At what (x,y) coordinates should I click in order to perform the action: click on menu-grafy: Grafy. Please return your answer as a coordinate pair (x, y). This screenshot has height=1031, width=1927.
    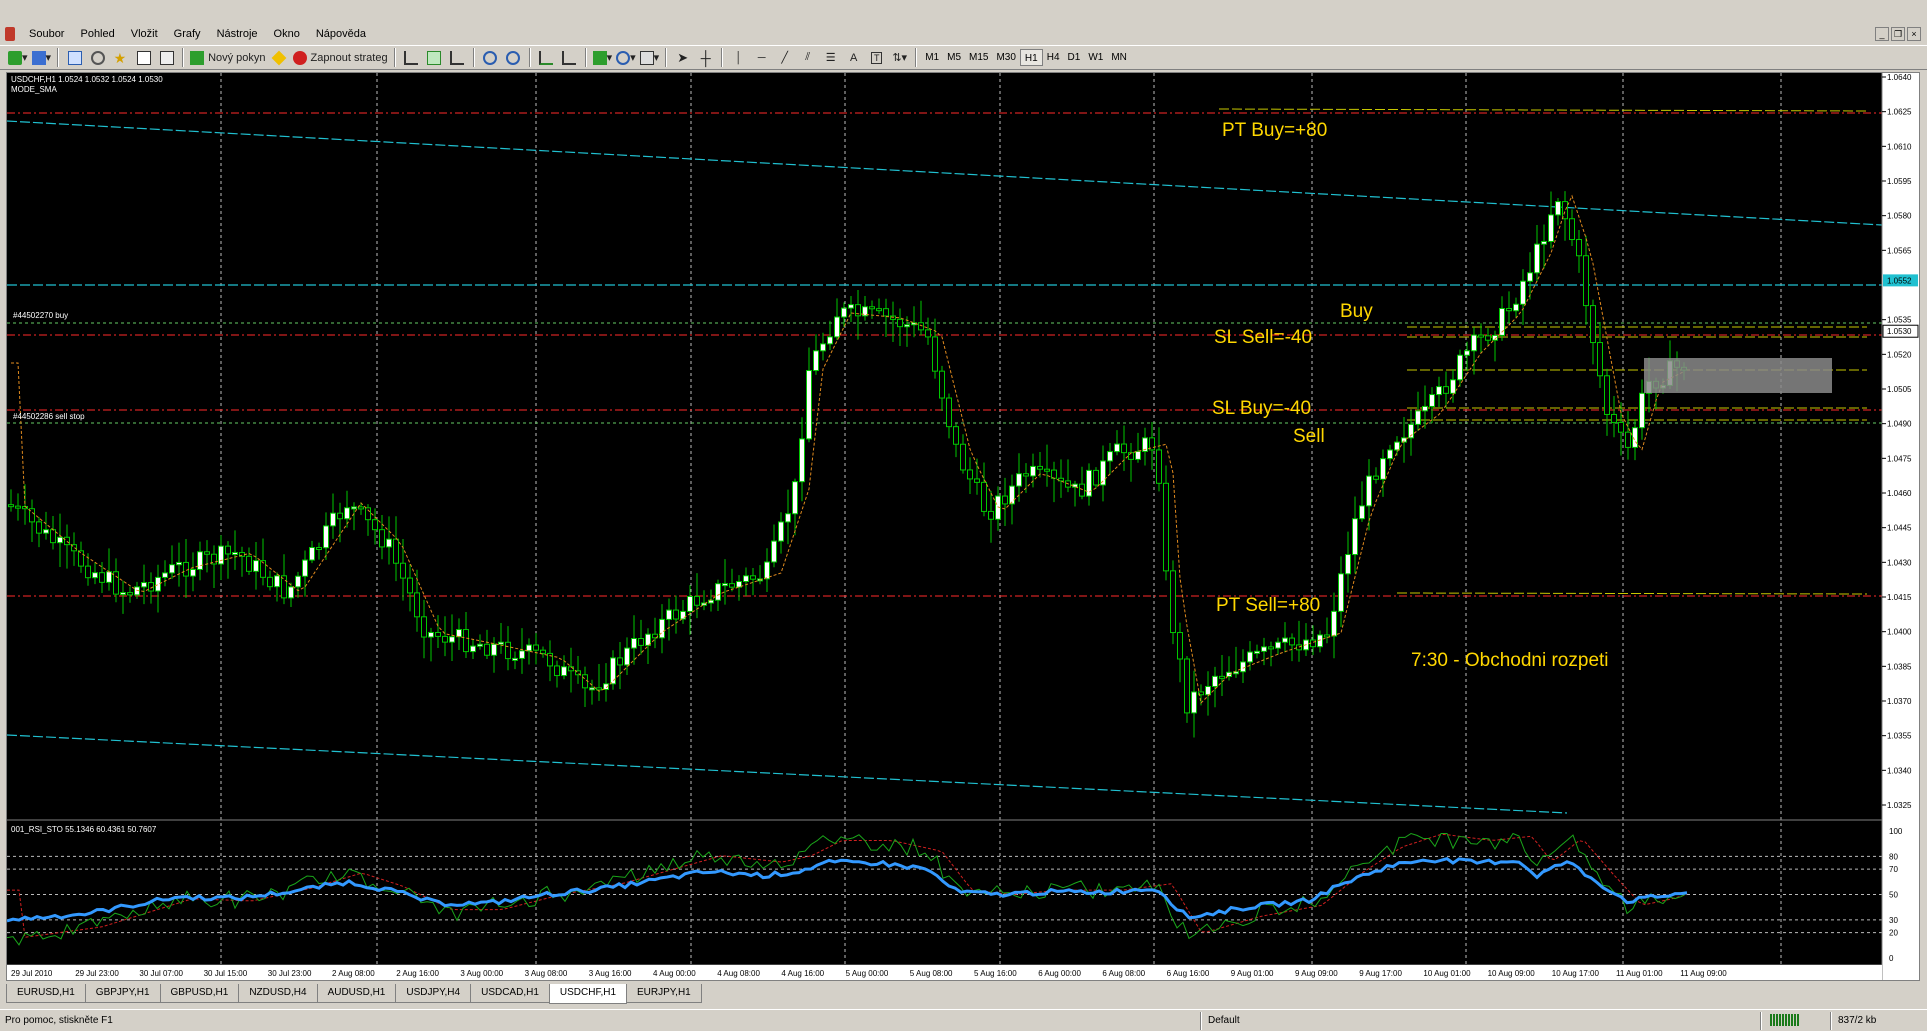
    Looking at the image, I should click on (187, 34).